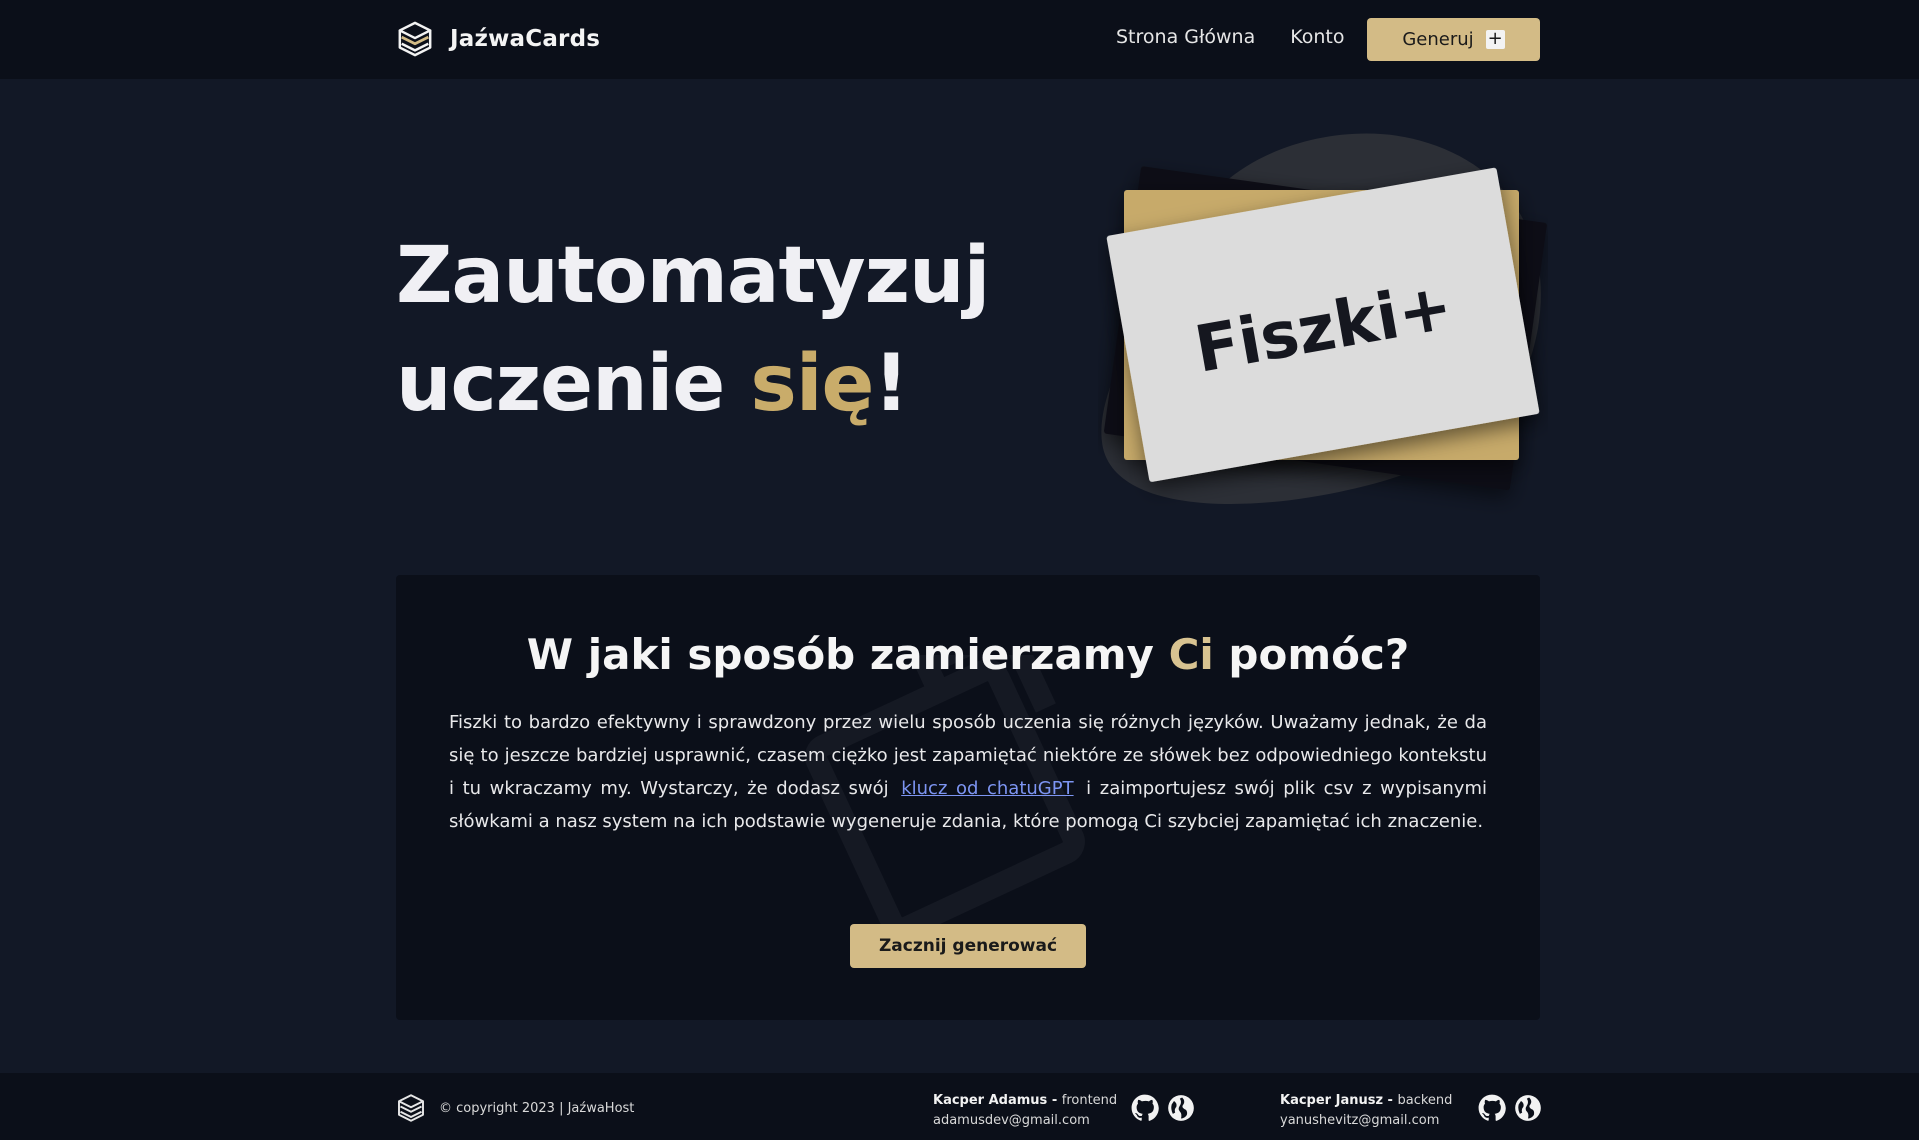 The image size is (1919, 1140). Describe the element at coordinates (1011, 1120) in the screenshot. I see `author-email: adamusdev@gmail.com` at that location.